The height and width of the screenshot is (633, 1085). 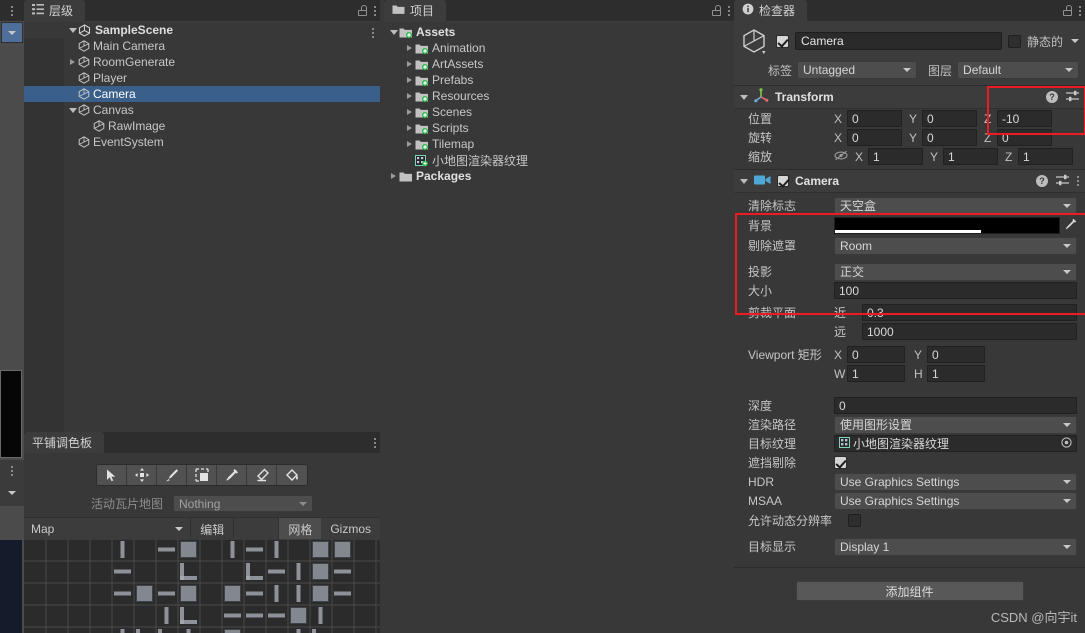 What do you see at coordinates (956, 373) in the screenshot?
I see `viewport-h-input: 1` at bounding box center [956, 373].